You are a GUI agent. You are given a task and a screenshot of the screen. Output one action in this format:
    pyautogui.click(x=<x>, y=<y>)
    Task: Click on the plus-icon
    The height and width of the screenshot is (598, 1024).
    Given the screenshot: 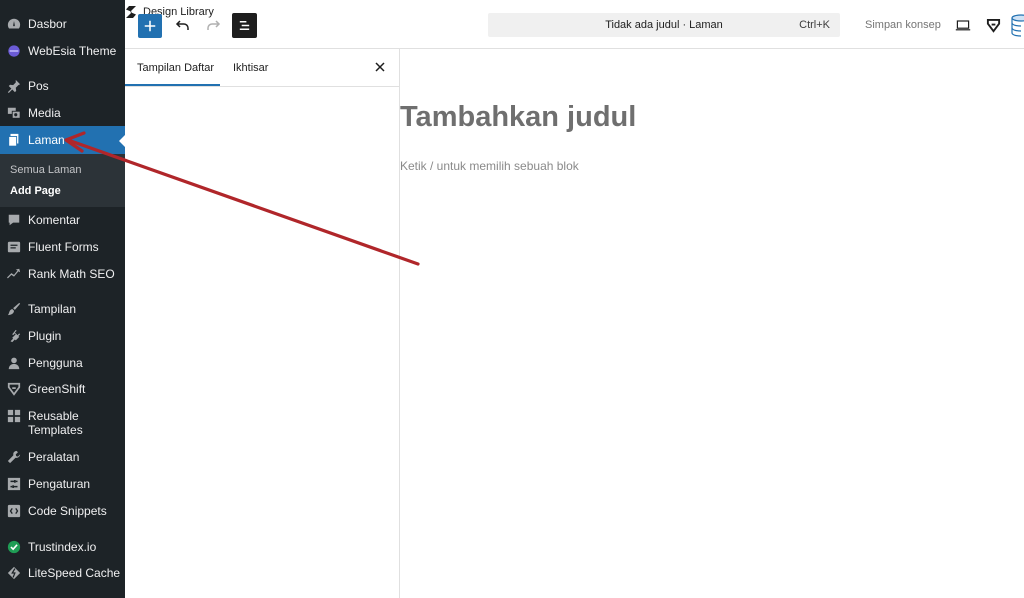 What is the action you would take?
    pyautogui.click(x=150, y=26)
    